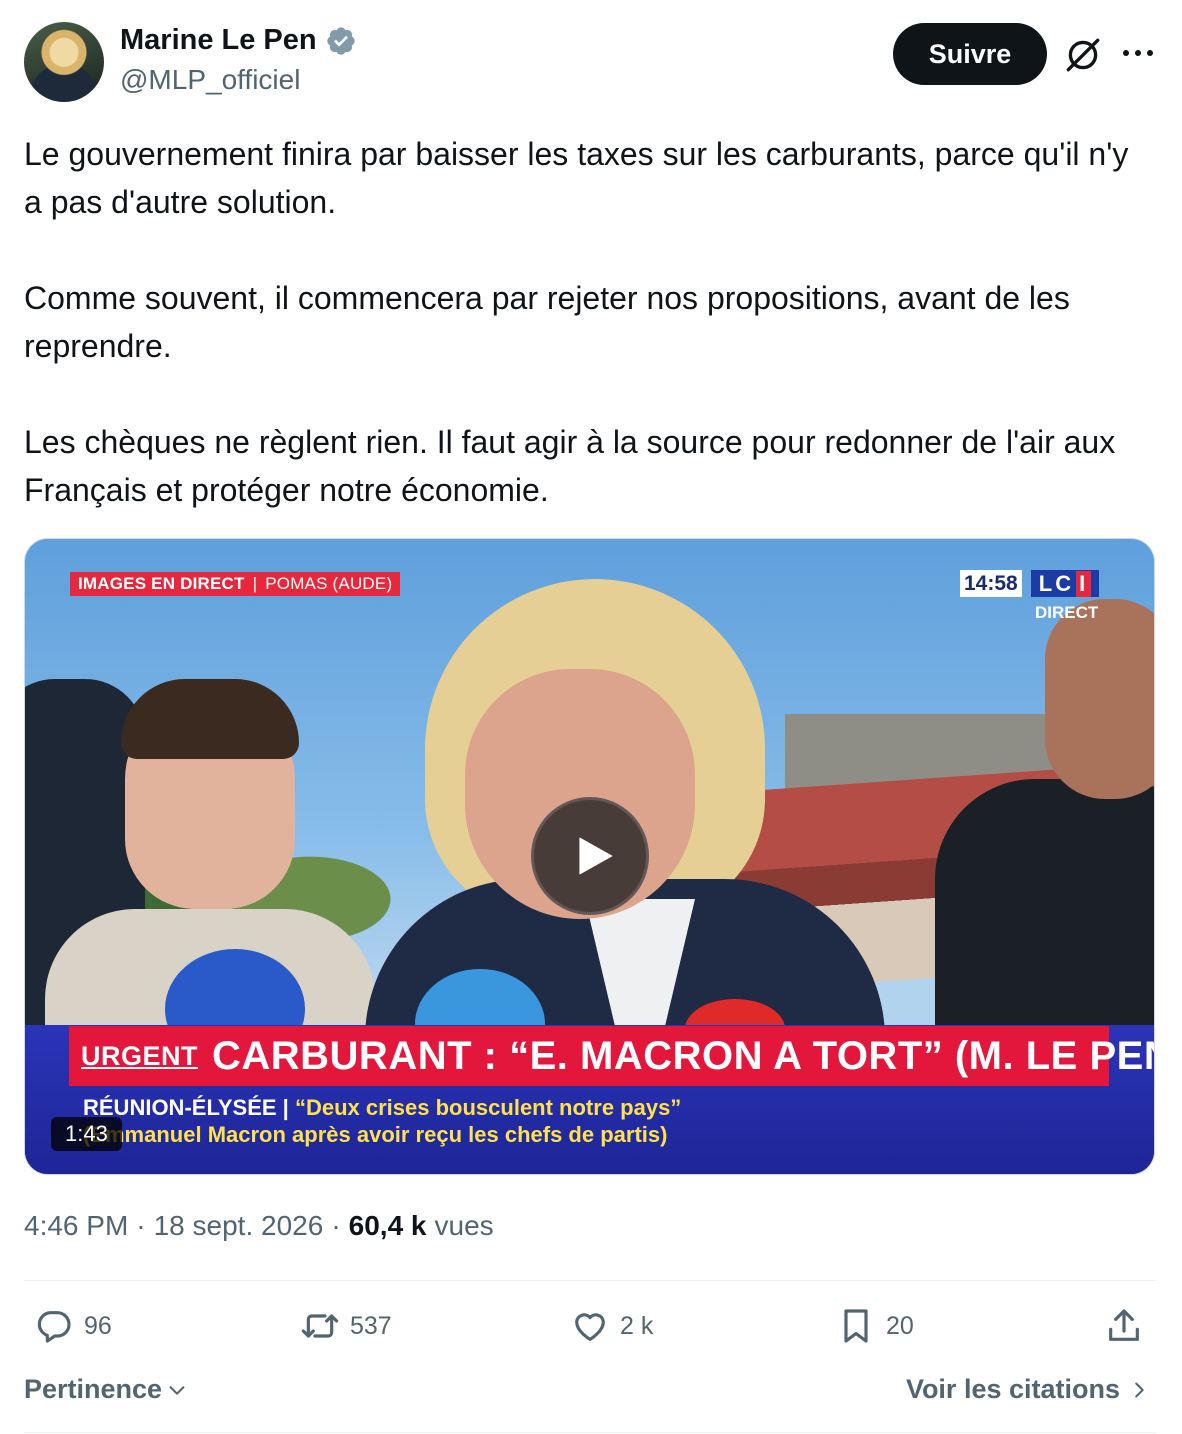 The height and width of the screenshot is (1434, 1182). Describe the element at coordinates (76, 1226) in the screenshot. I see `tweet-time: 4:46 PM` at that location.